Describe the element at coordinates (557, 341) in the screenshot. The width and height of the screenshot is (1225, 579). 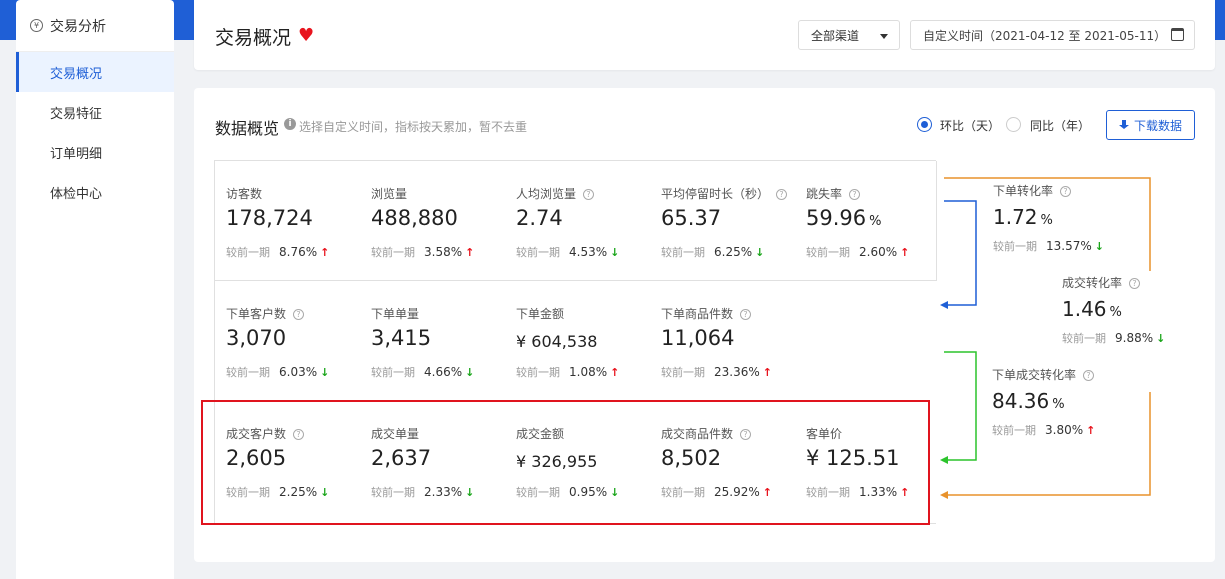
I see `metric-value-number: ¥ 604,538` at that location.